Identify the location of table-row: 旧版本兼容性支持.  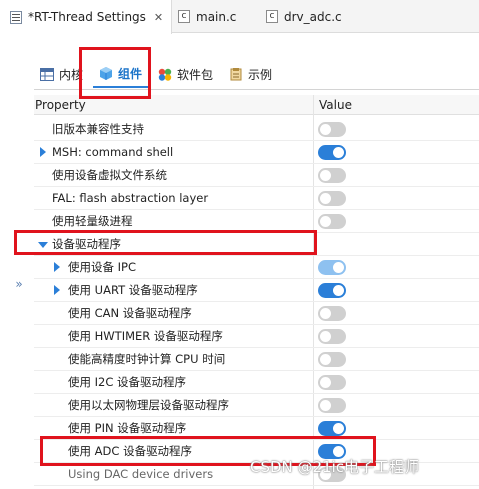
(256, 129).